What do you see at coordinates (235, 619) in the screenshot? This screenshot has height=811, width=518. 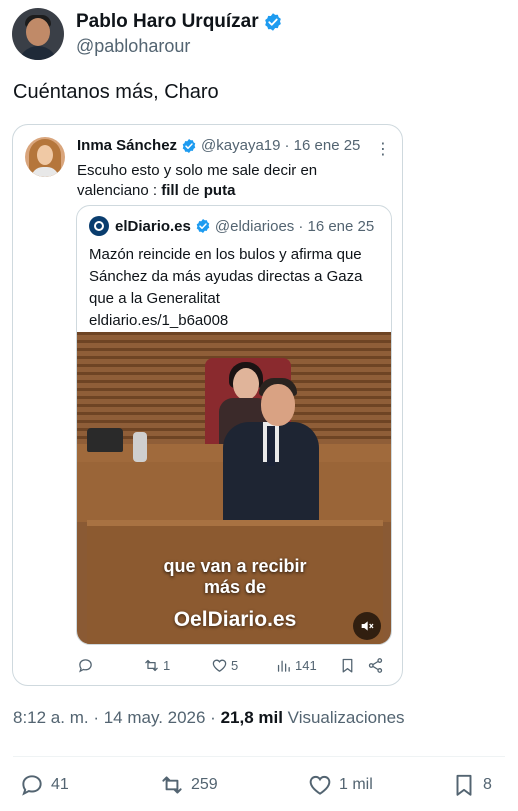 I see `video-brand-watermark: OelDiario.es` at bounding box center [235, 619].